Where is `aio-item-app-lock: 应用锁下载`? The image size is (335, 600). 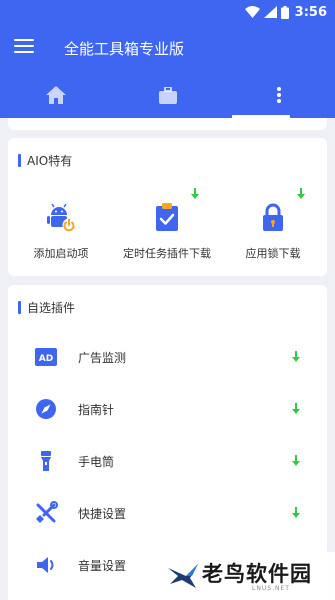 aio-item-app-lock: 应用锁下载 is located at coordinates (273, 225).